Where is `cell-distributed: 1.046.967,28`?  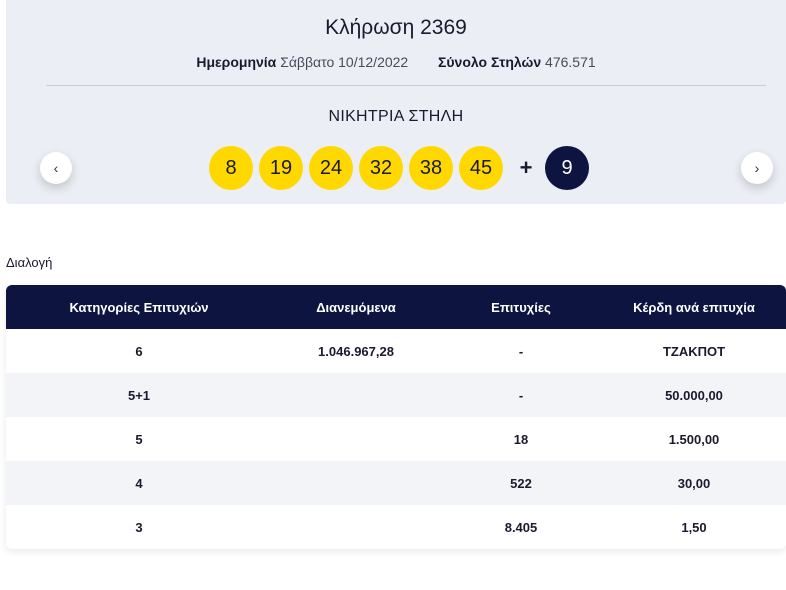 cell-distributed: 1.046.967,28 is located at coordinates (356, 351).